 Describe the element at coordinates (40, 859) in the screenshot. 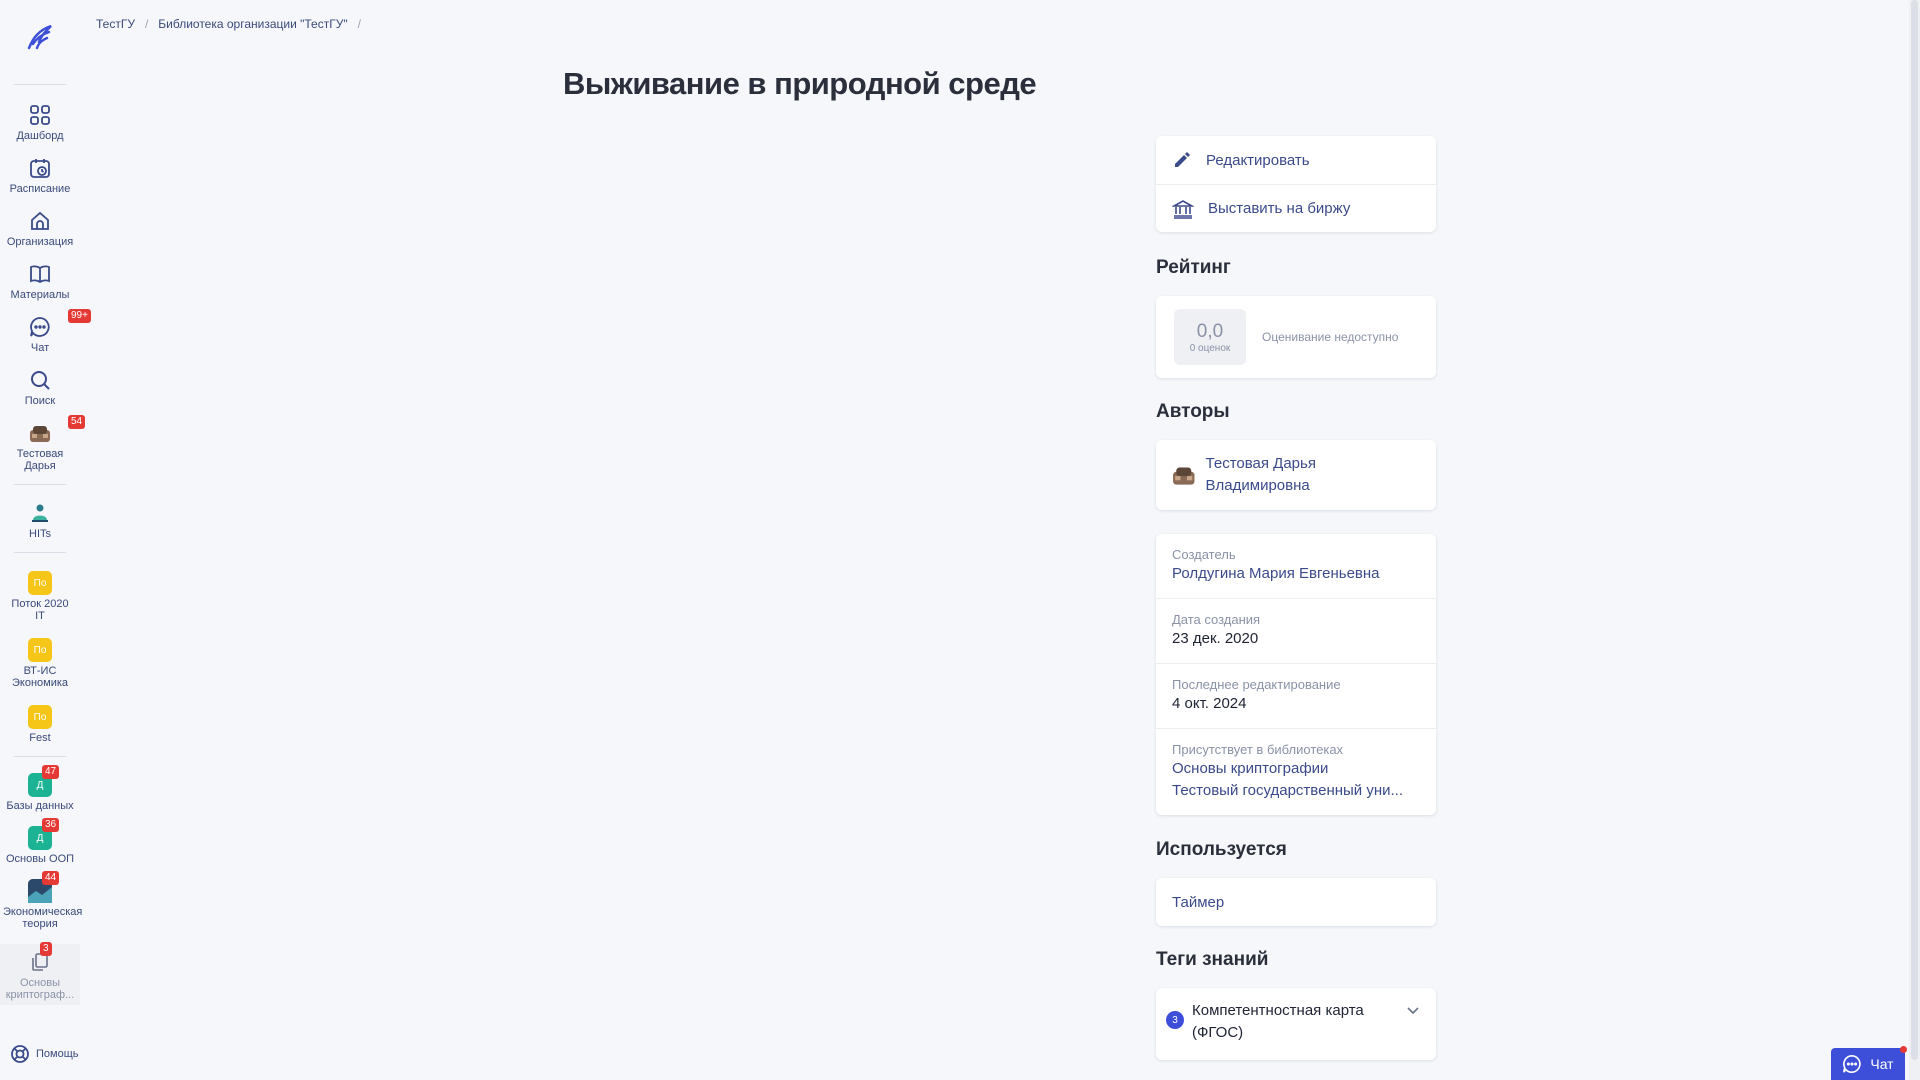

I see `sidebar-item-label: Основы ООП` at that location.